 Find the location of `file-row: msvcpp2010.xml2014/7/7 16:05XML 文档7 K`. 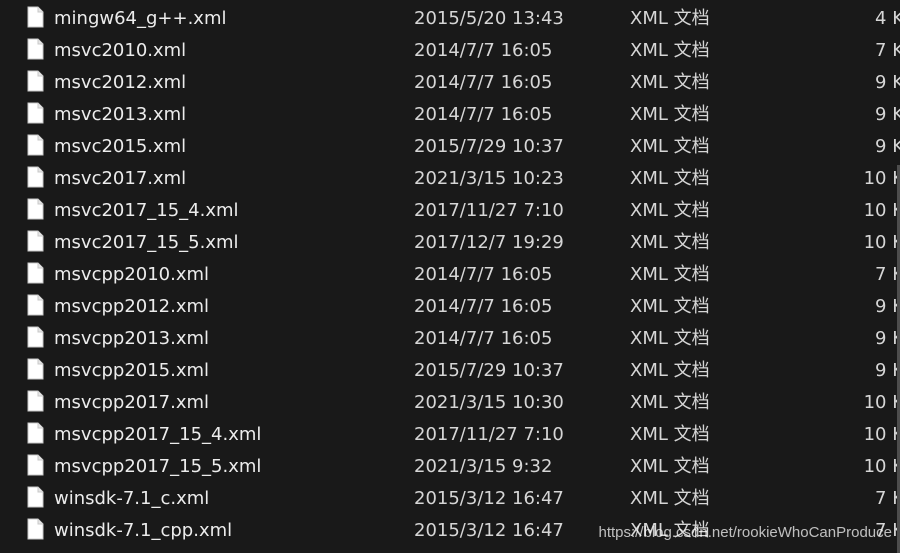

file-row: msvcpp2010.xml2014/7/7 16:05XML 文档7 K is located at coordinates (450, 275).